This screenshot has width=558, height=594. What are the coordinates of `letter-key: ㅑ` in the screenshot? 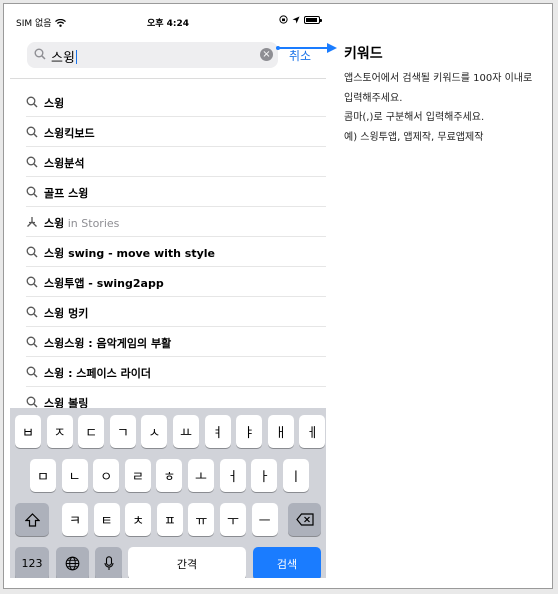 It's located at (249, 431).